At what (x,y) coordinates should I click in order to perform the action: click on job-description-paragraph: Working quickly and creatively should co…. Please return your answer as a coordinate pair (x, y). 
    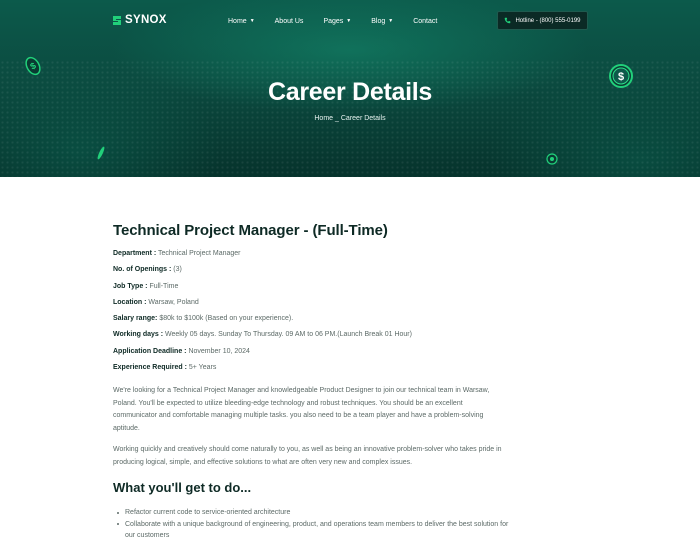
    Looking at the image, I should click on (307, 456).